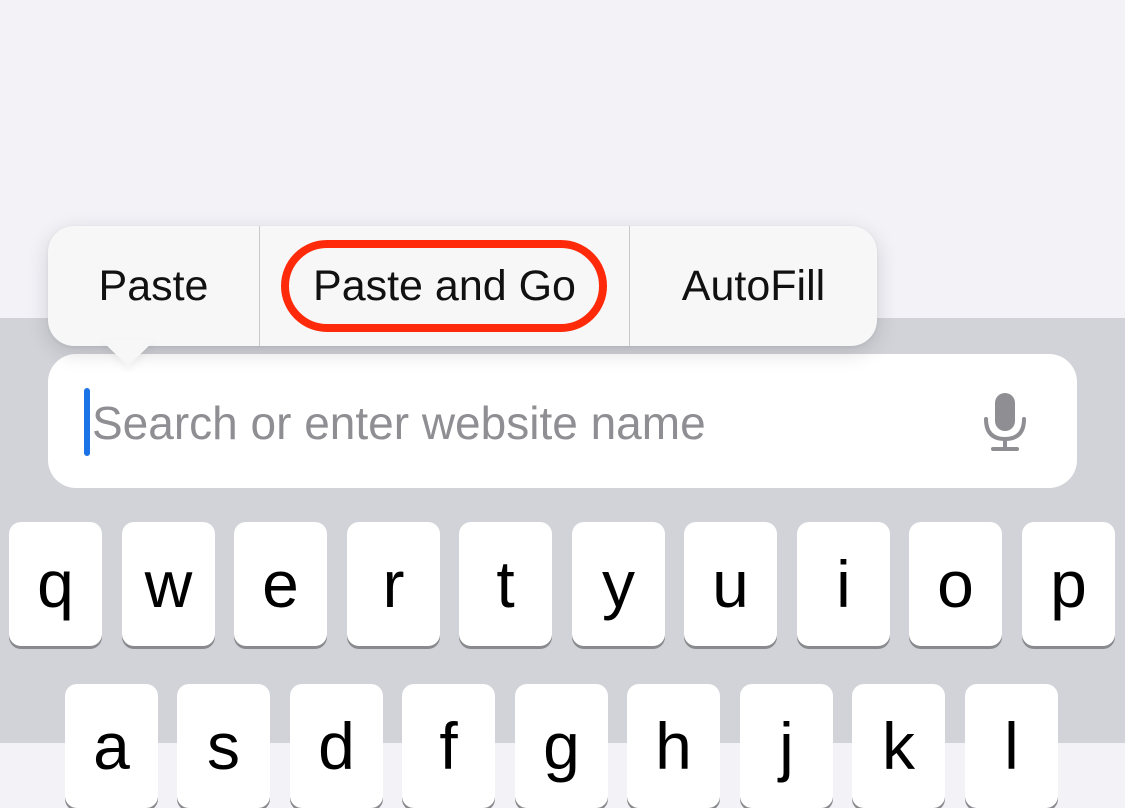 Image resolution: width=1125 pixels, height=808 pixels. I want to click on key-r: r, so click(393, 584).